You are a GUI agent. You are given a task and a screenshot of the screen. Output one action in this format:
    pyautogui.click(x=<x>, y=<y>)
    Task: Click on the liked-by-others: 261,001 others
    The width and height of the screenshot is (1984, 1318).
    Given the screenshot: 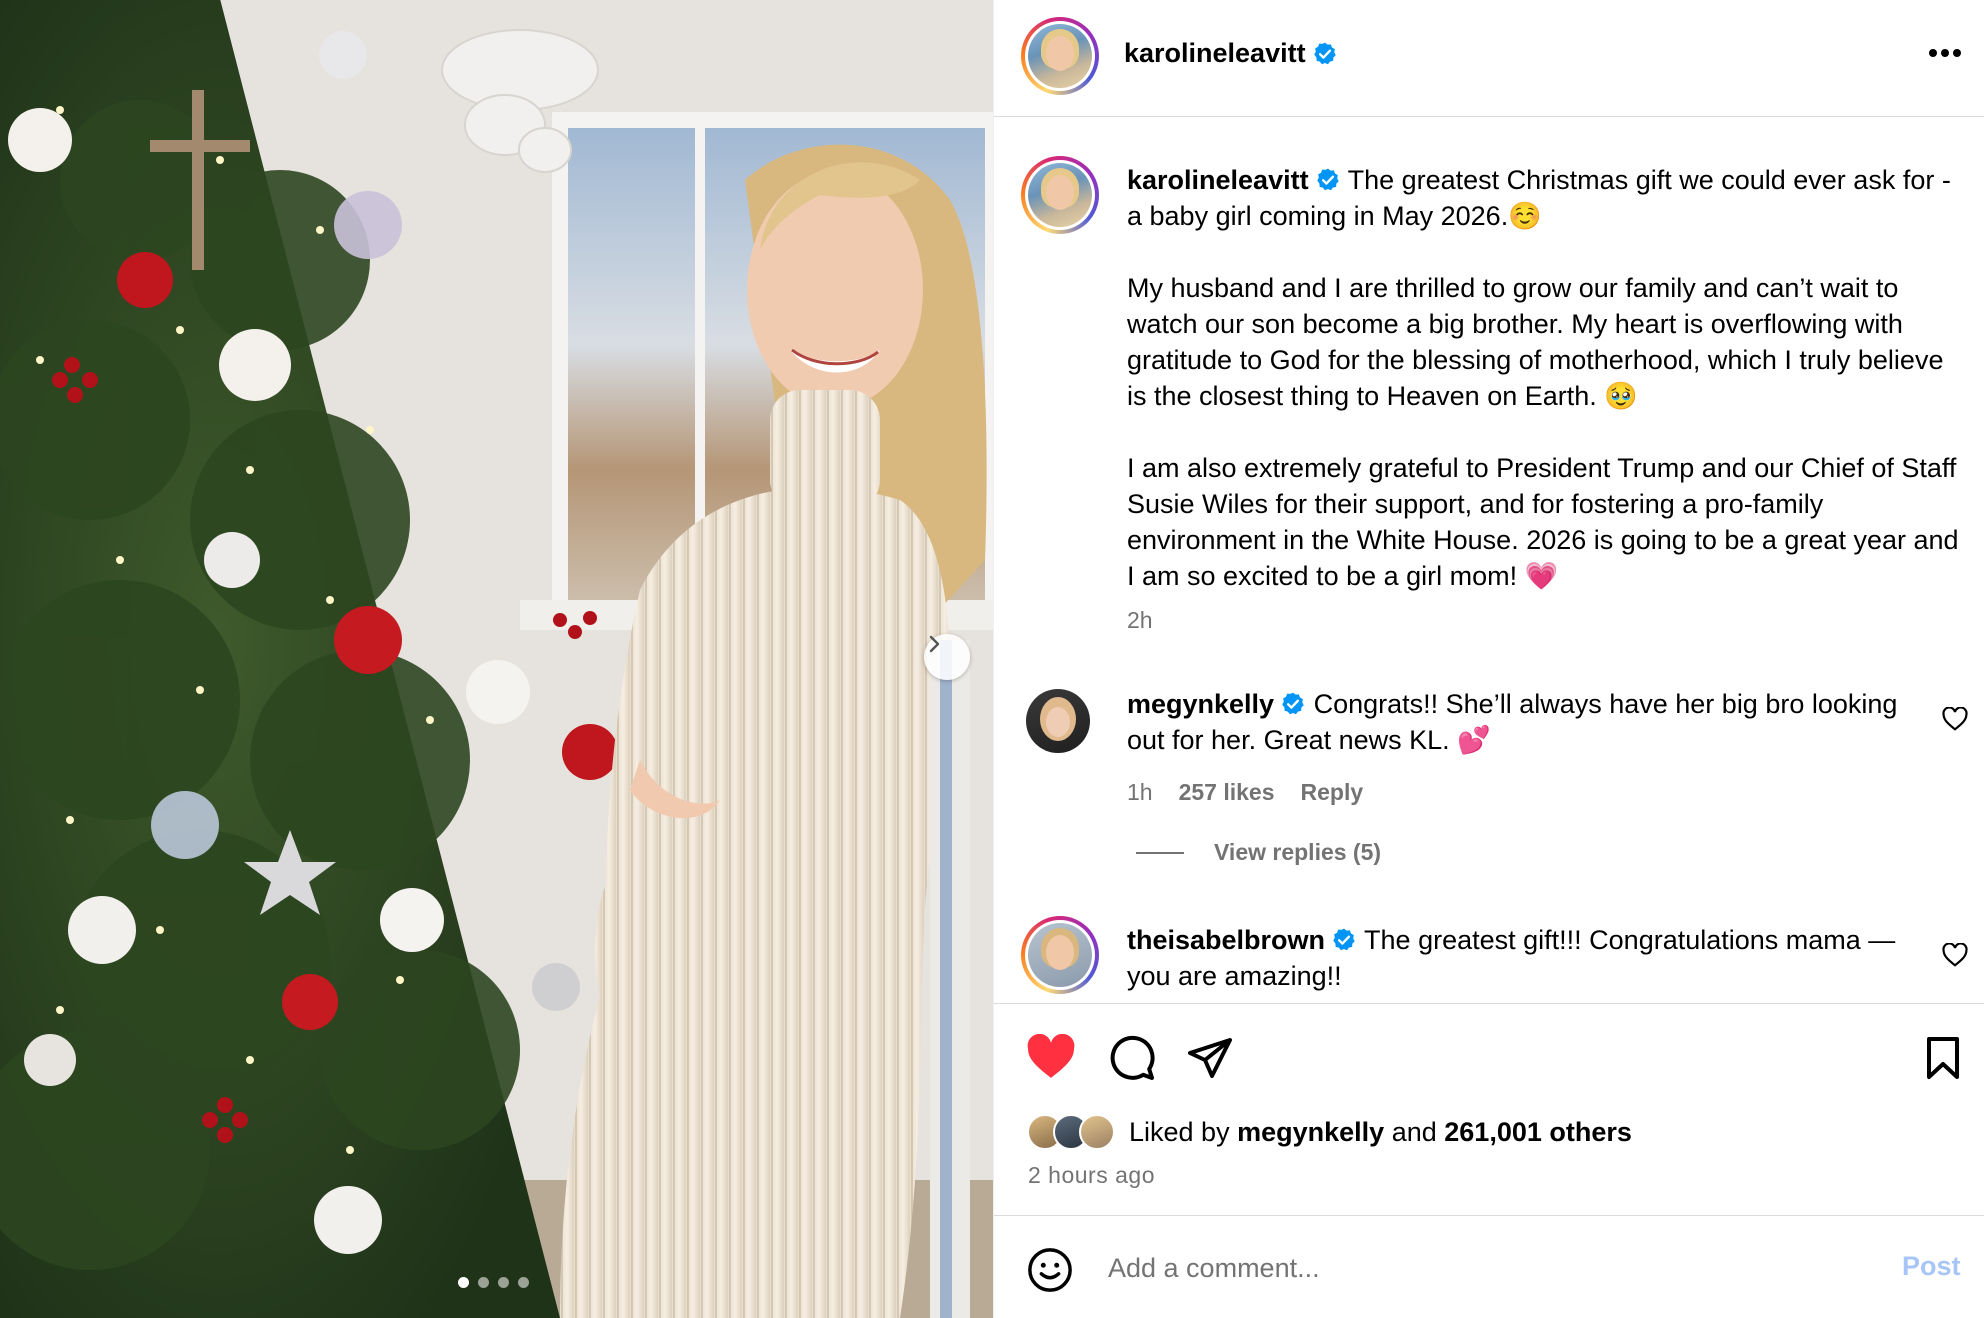 What is the action you would take?
    pyautogui.click(x=1538, y=1132)
    